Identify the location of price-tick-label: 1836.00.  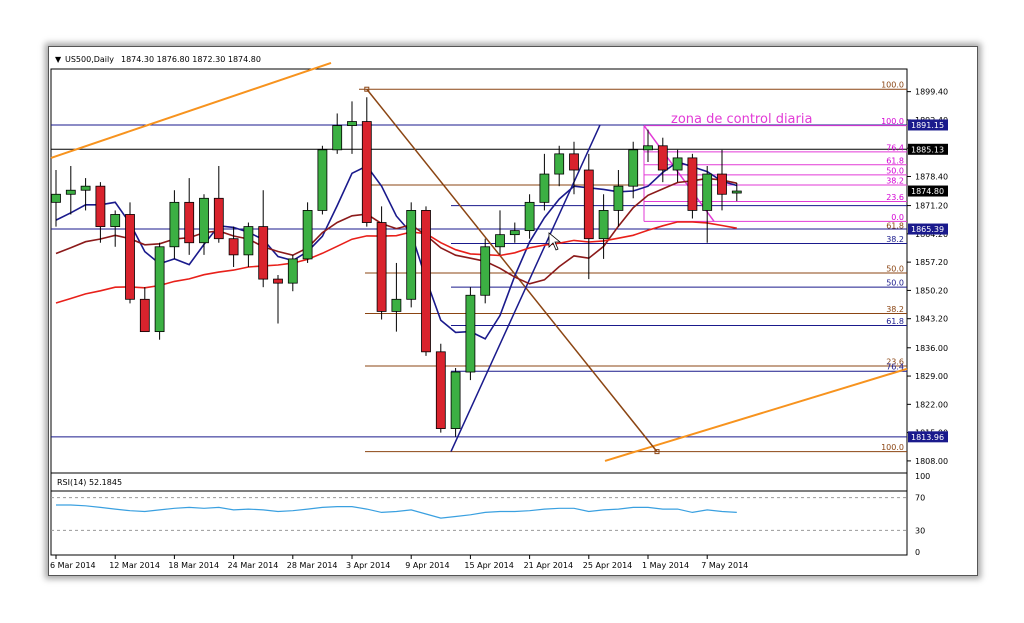
(931, 348).